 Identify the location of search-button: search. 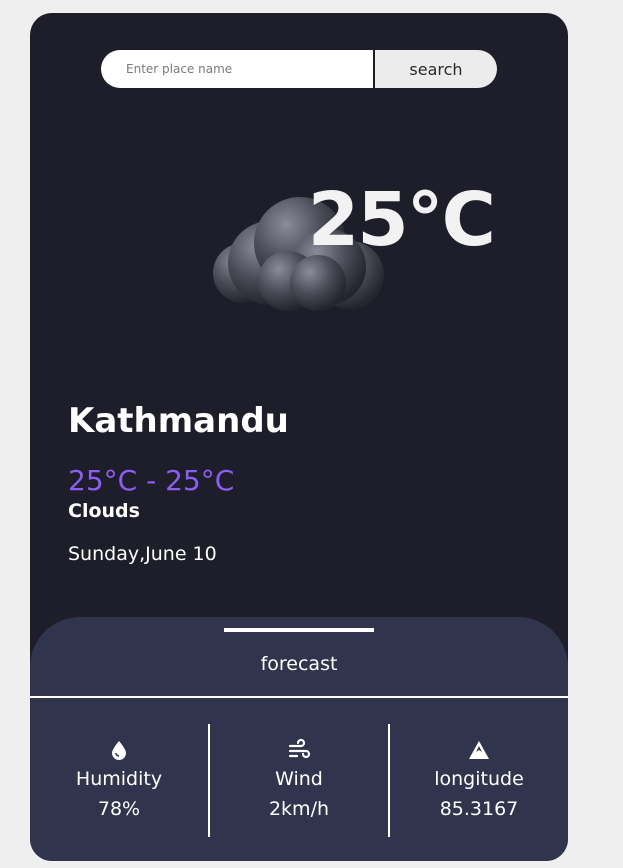
(436, 69).